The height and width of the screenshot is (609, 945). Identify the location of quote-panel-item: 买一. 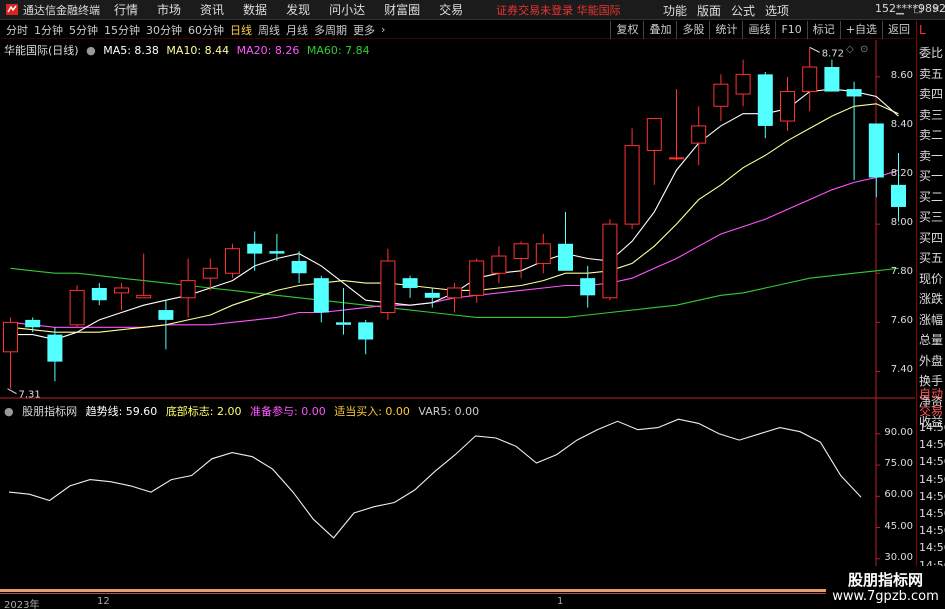
(932, 175).